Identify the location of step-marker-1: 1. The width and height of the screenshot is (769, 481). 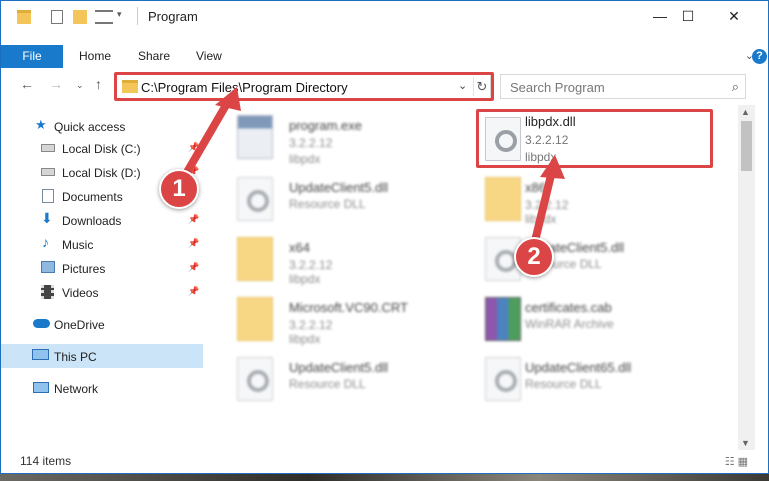
(179, 189).